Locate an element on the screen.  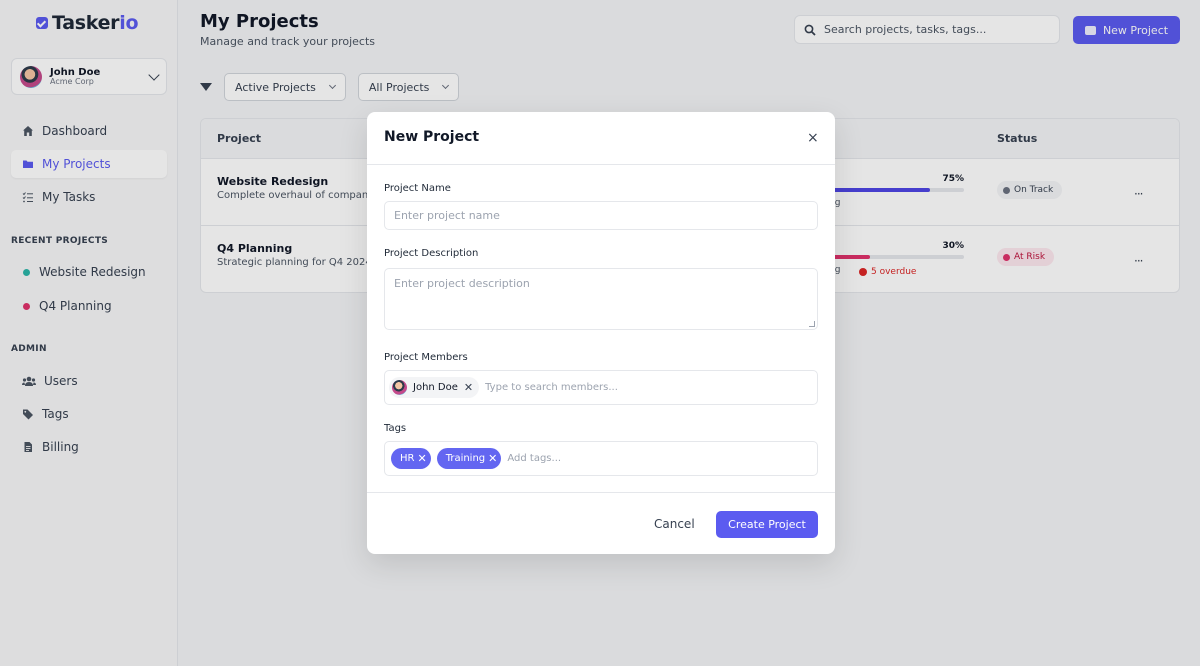
member-chip: John Doe ✕ is located at coordinates (434, 387).